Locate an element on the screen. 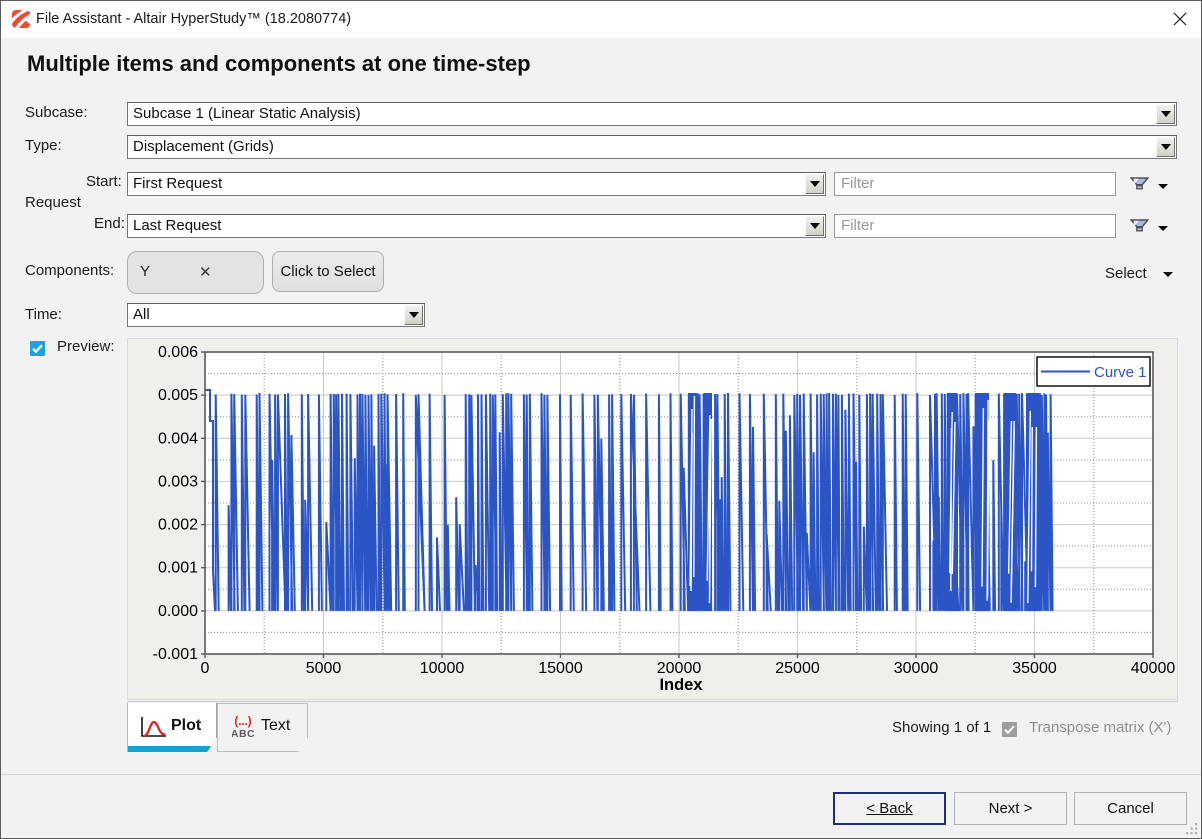 Image resolution: width=1202 pixels, height=839 pixels. svg-text: 0.006 is located at coordinates (178, 352).